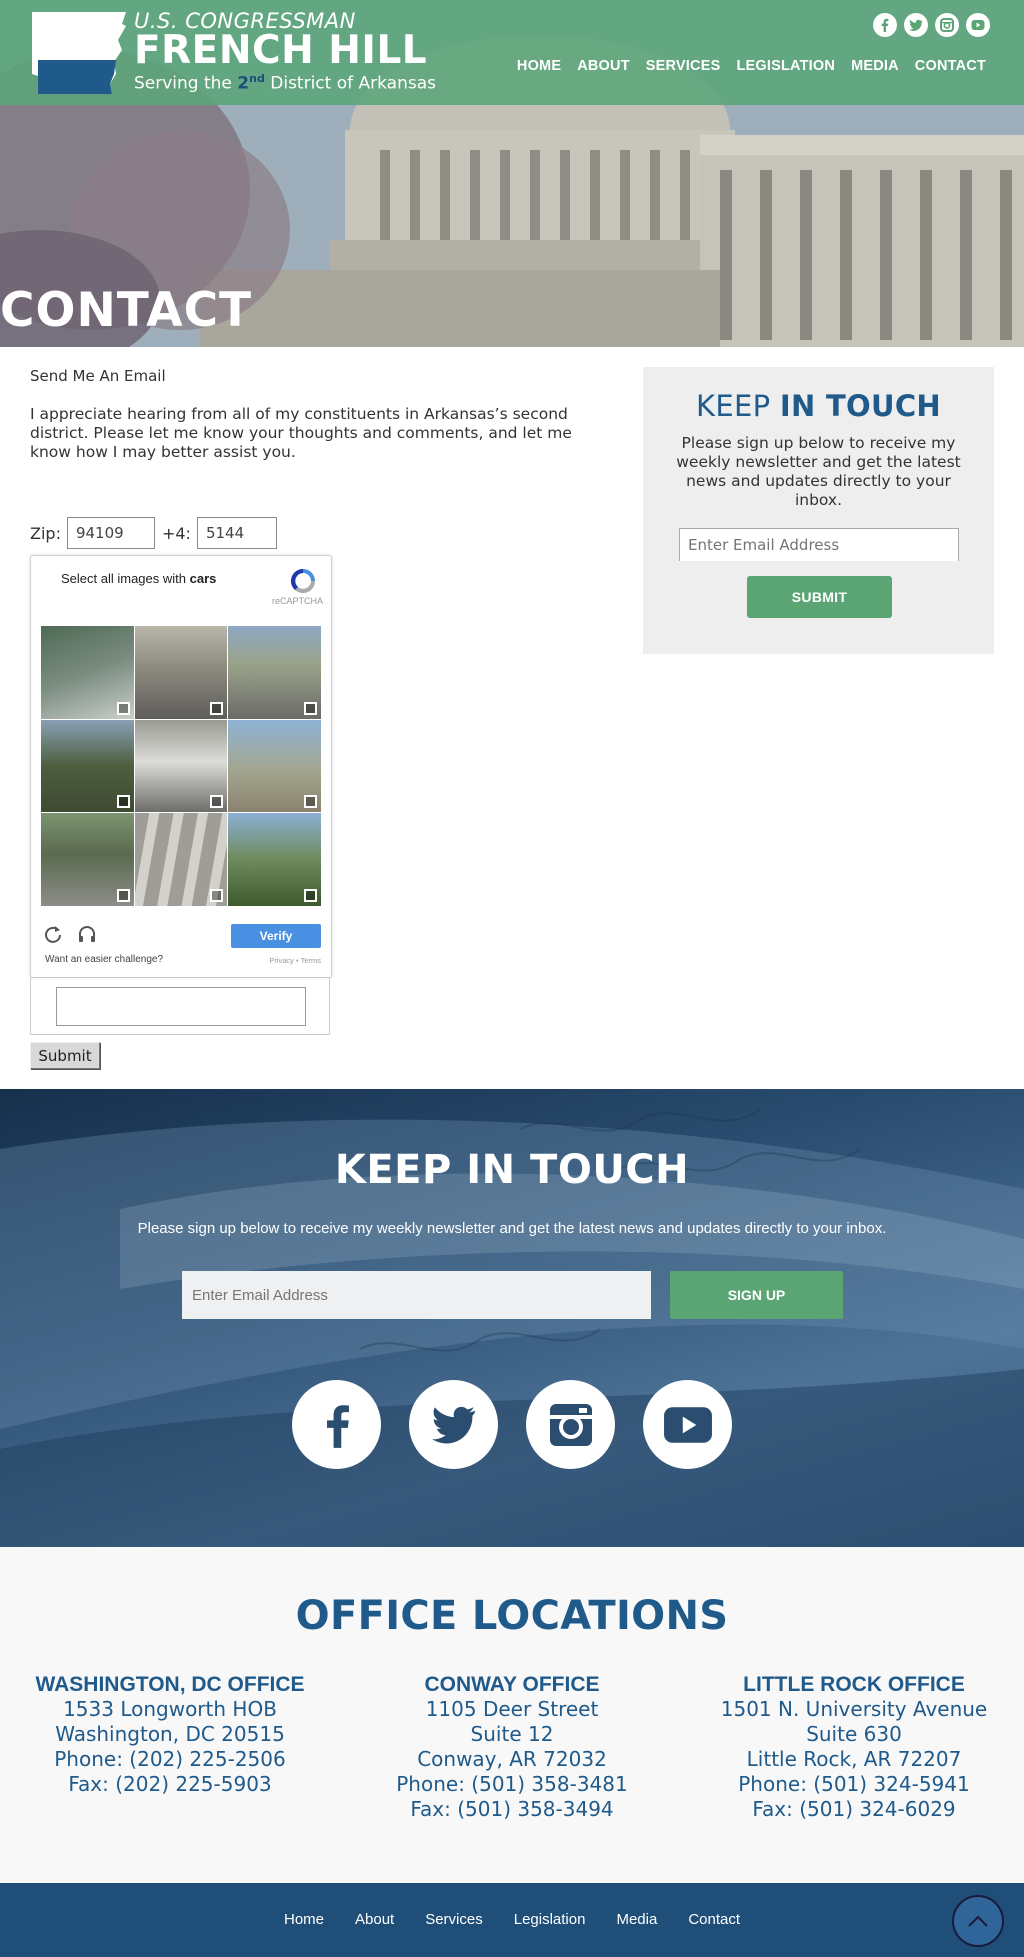 The width and height of the screenshot is (1024, 1957). I want to click on nav-services: SERVICES, so click(683, 66).